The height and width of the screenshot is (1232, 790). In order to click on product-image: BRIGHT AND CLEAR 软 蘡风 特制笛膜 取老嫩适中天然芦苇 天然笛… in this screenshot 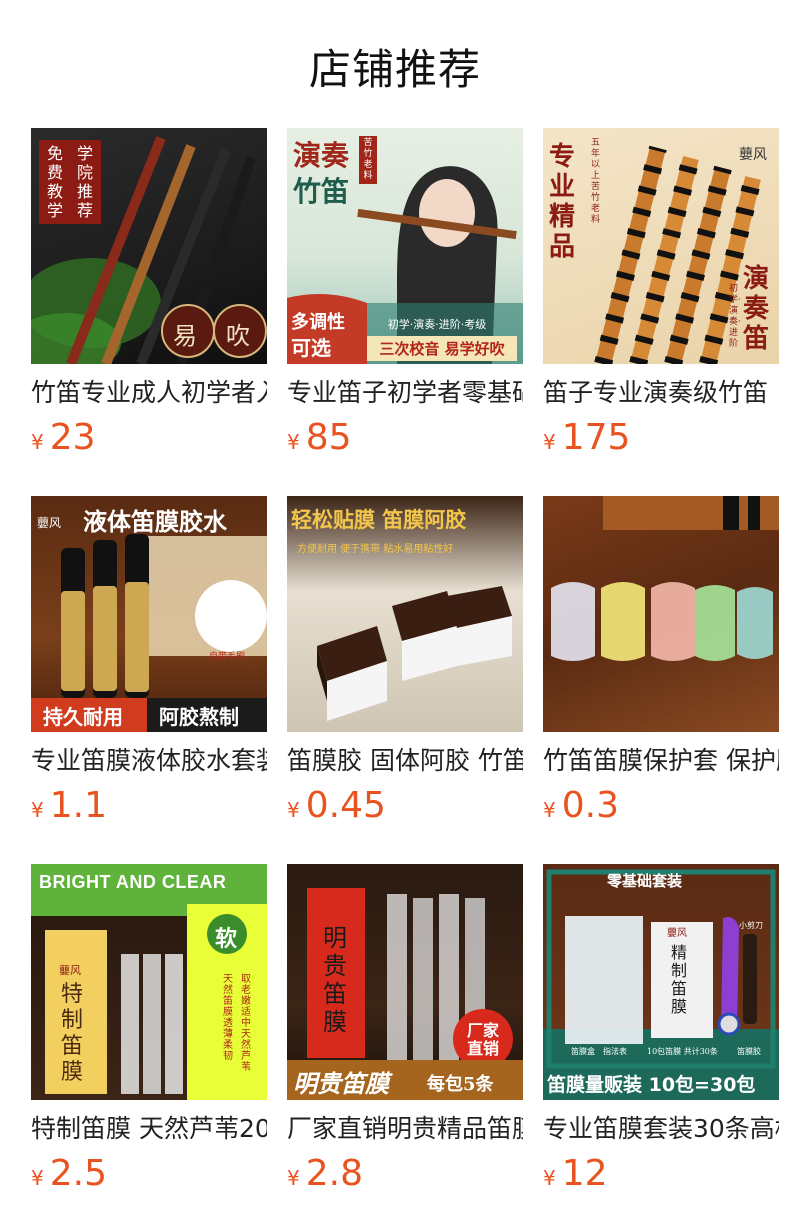, I will do `click(149, 982)`.